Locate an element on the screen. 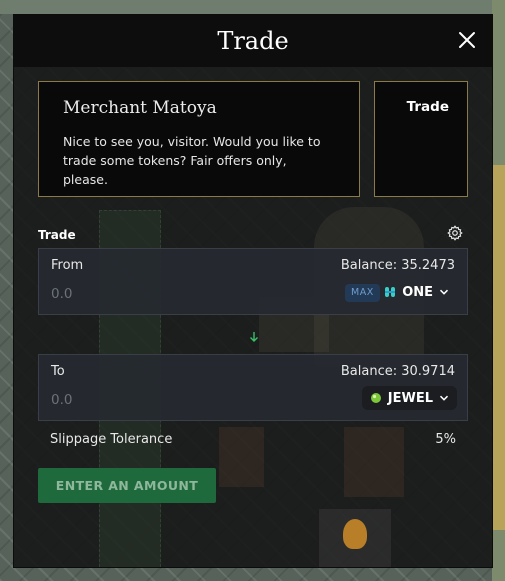  from-token-symbol: ONE is located at coordinates (417, 292).